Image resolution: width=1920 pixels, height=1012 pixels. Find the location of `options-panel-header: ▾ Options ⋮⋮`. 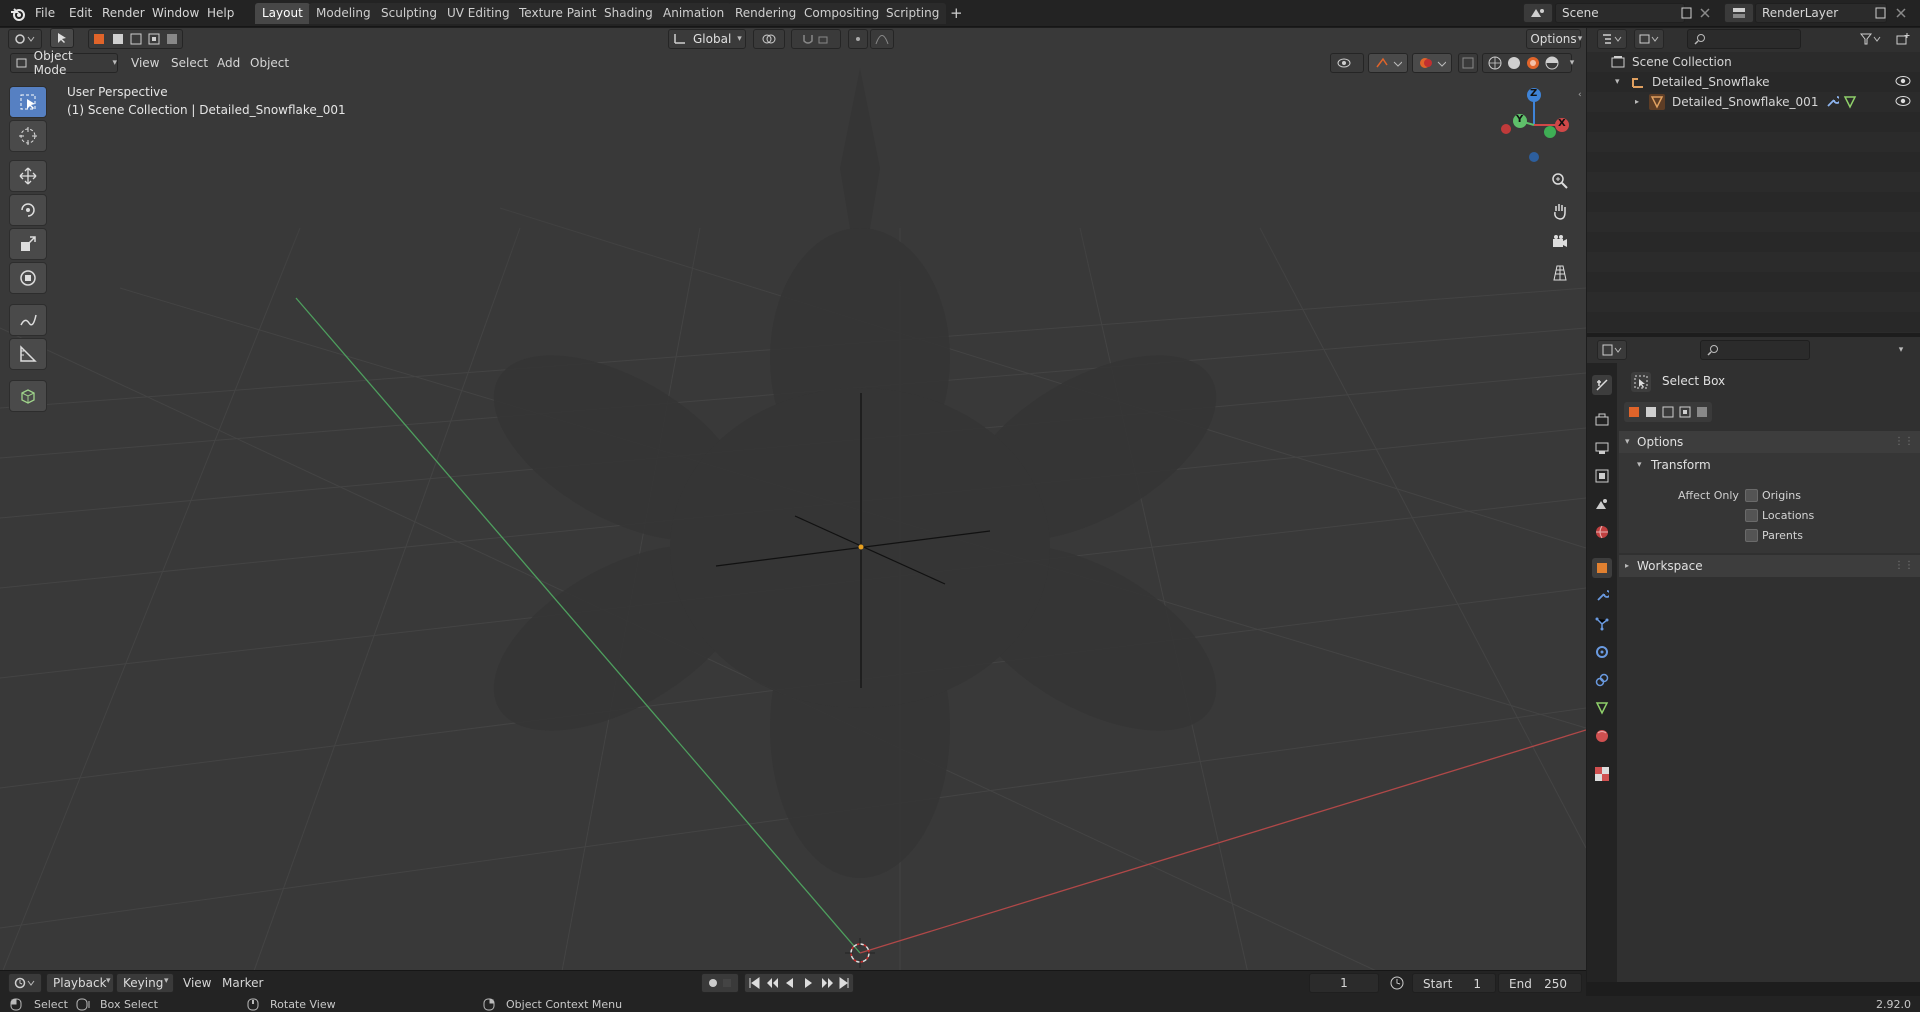

options-panel-header: ▾ Options ⋮⋮ is located at coordinates (1769, 442).